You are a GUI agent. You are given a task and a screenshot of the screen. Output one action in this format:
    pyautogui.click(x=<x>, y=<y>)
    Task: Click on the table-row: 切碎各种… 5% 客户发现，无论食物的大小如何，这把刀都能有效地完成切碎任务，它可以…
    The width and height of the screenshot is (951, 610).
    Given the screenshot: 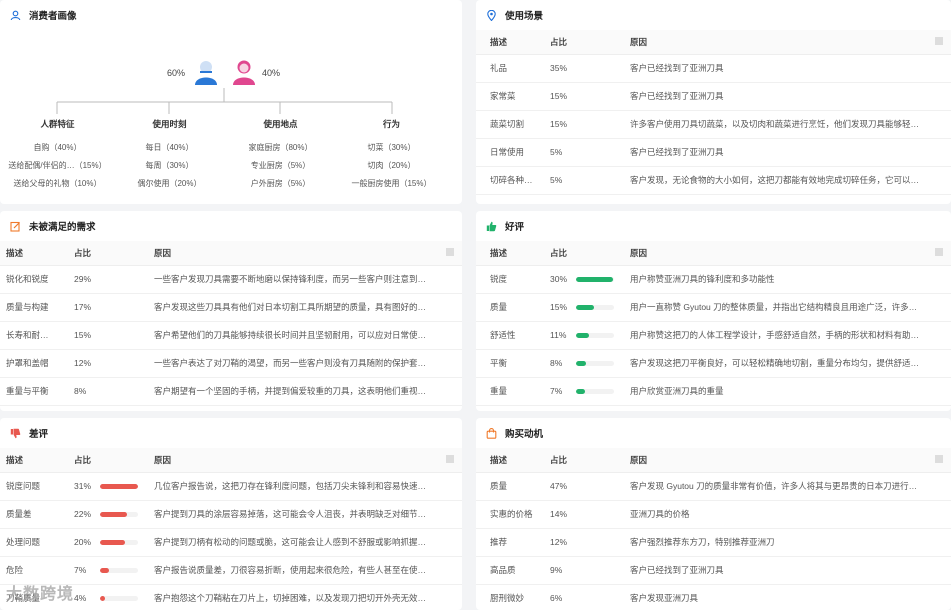 What is the action you would take?
    pyautogui.click(x=713, y=180)
    